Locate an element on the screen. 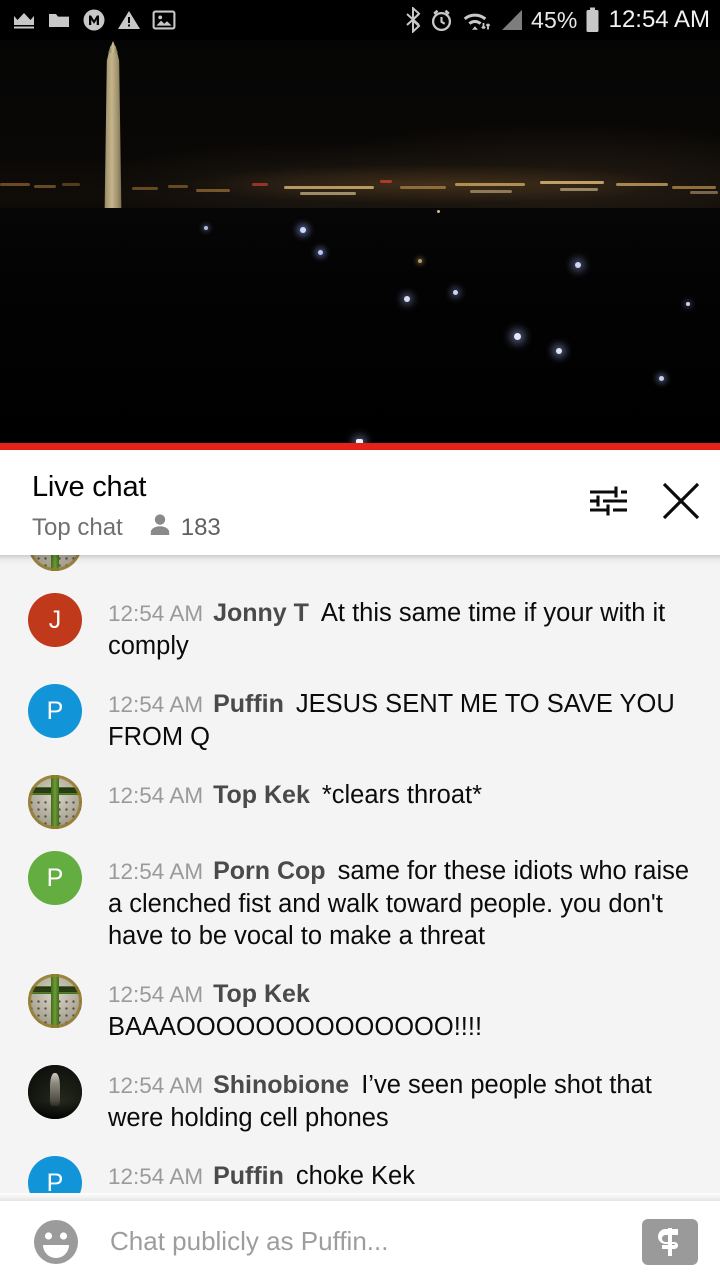 Image resolution: width=720 pixels, height=1280 pixels. status-bar-left-icons is located at coordinates (94, 20).